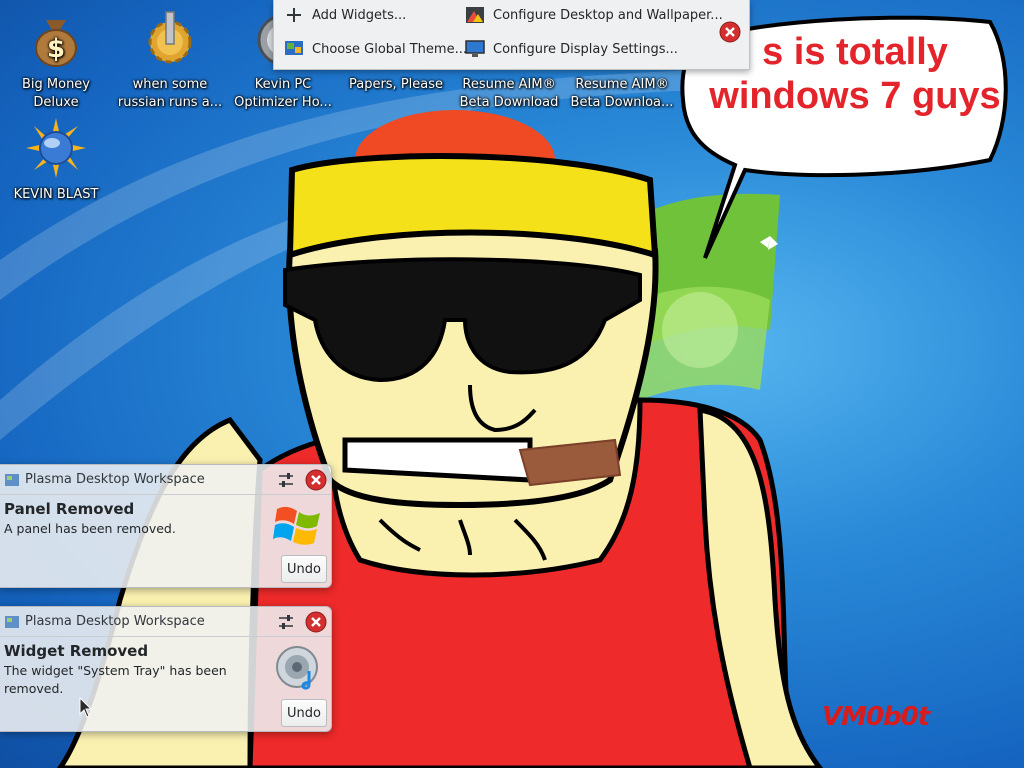 The width and height of the screenshot is (1024, 768). Describe the element at coordinates (297, 668) in the screenshot. I see `speaker-icon` at that location.